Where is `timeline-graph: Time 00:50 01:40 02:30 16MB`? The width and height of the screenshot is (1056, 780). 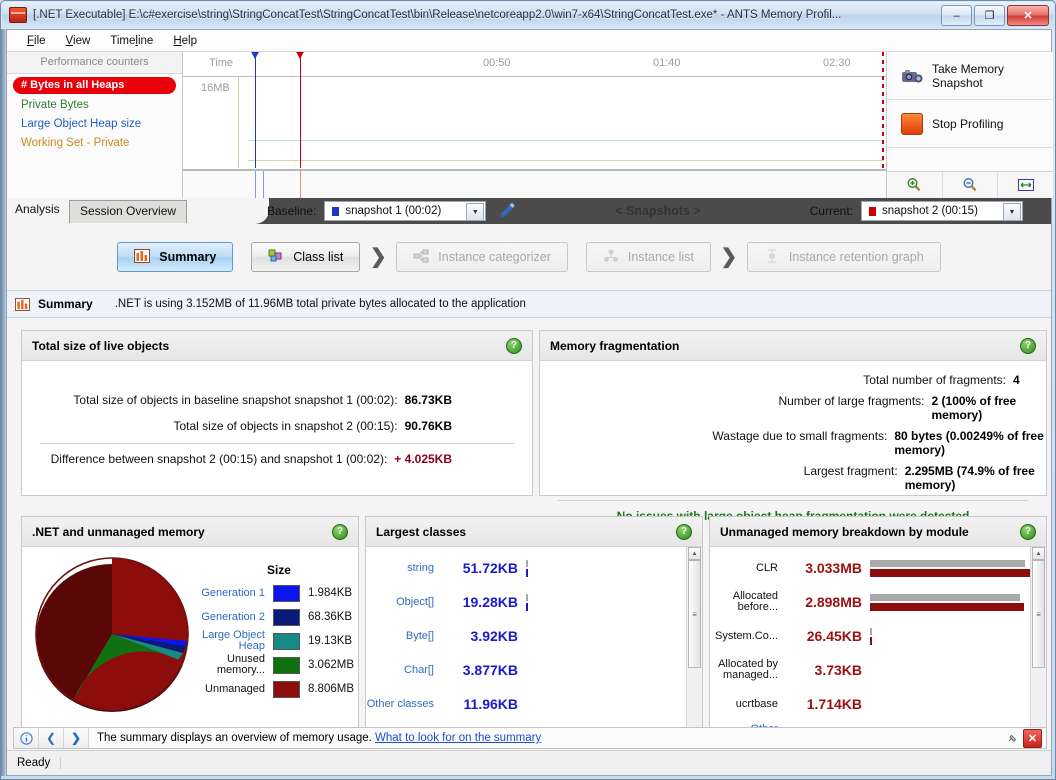 timeline-graph: Time 00:50 01:40 02:30 16MB is located at coordinates (535, 125).